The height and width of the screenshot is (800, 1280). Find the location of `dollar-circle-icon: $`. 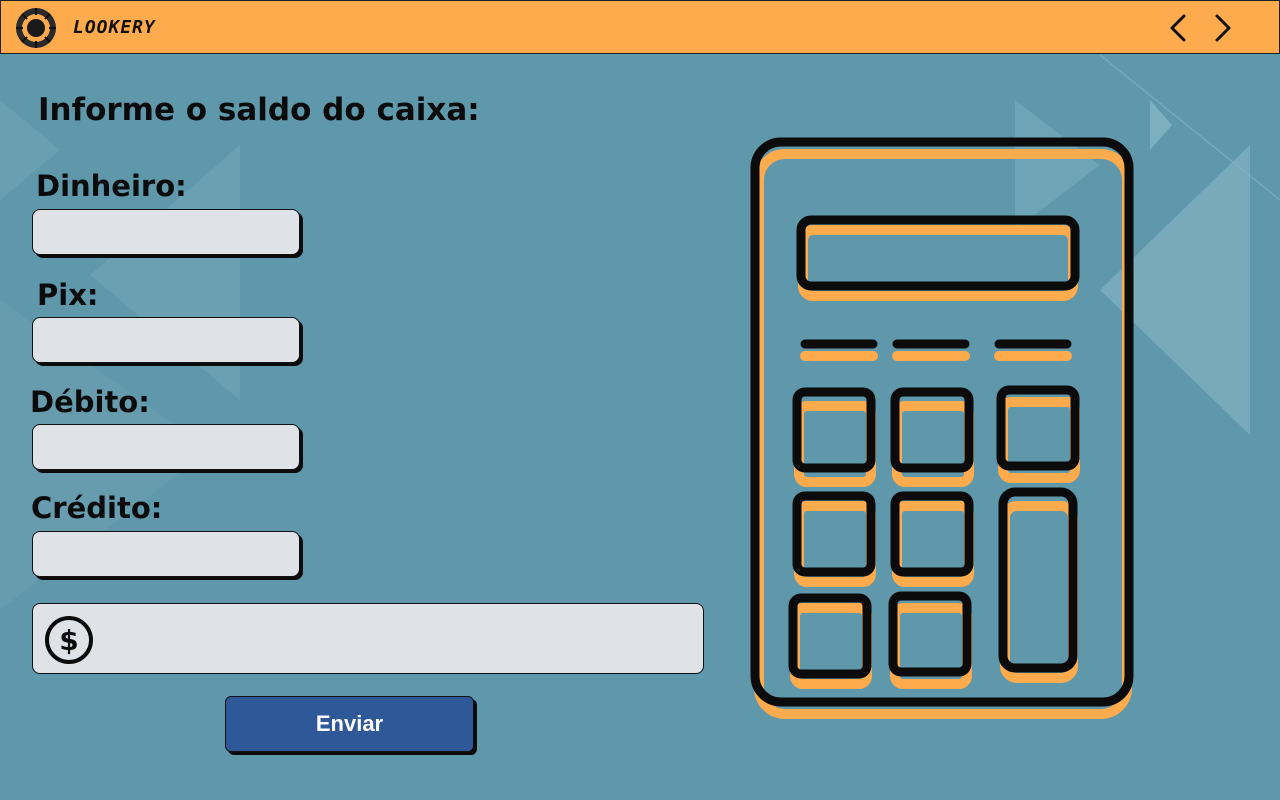

dollar-circle-icon: $ is located at coordinates (69, 640).